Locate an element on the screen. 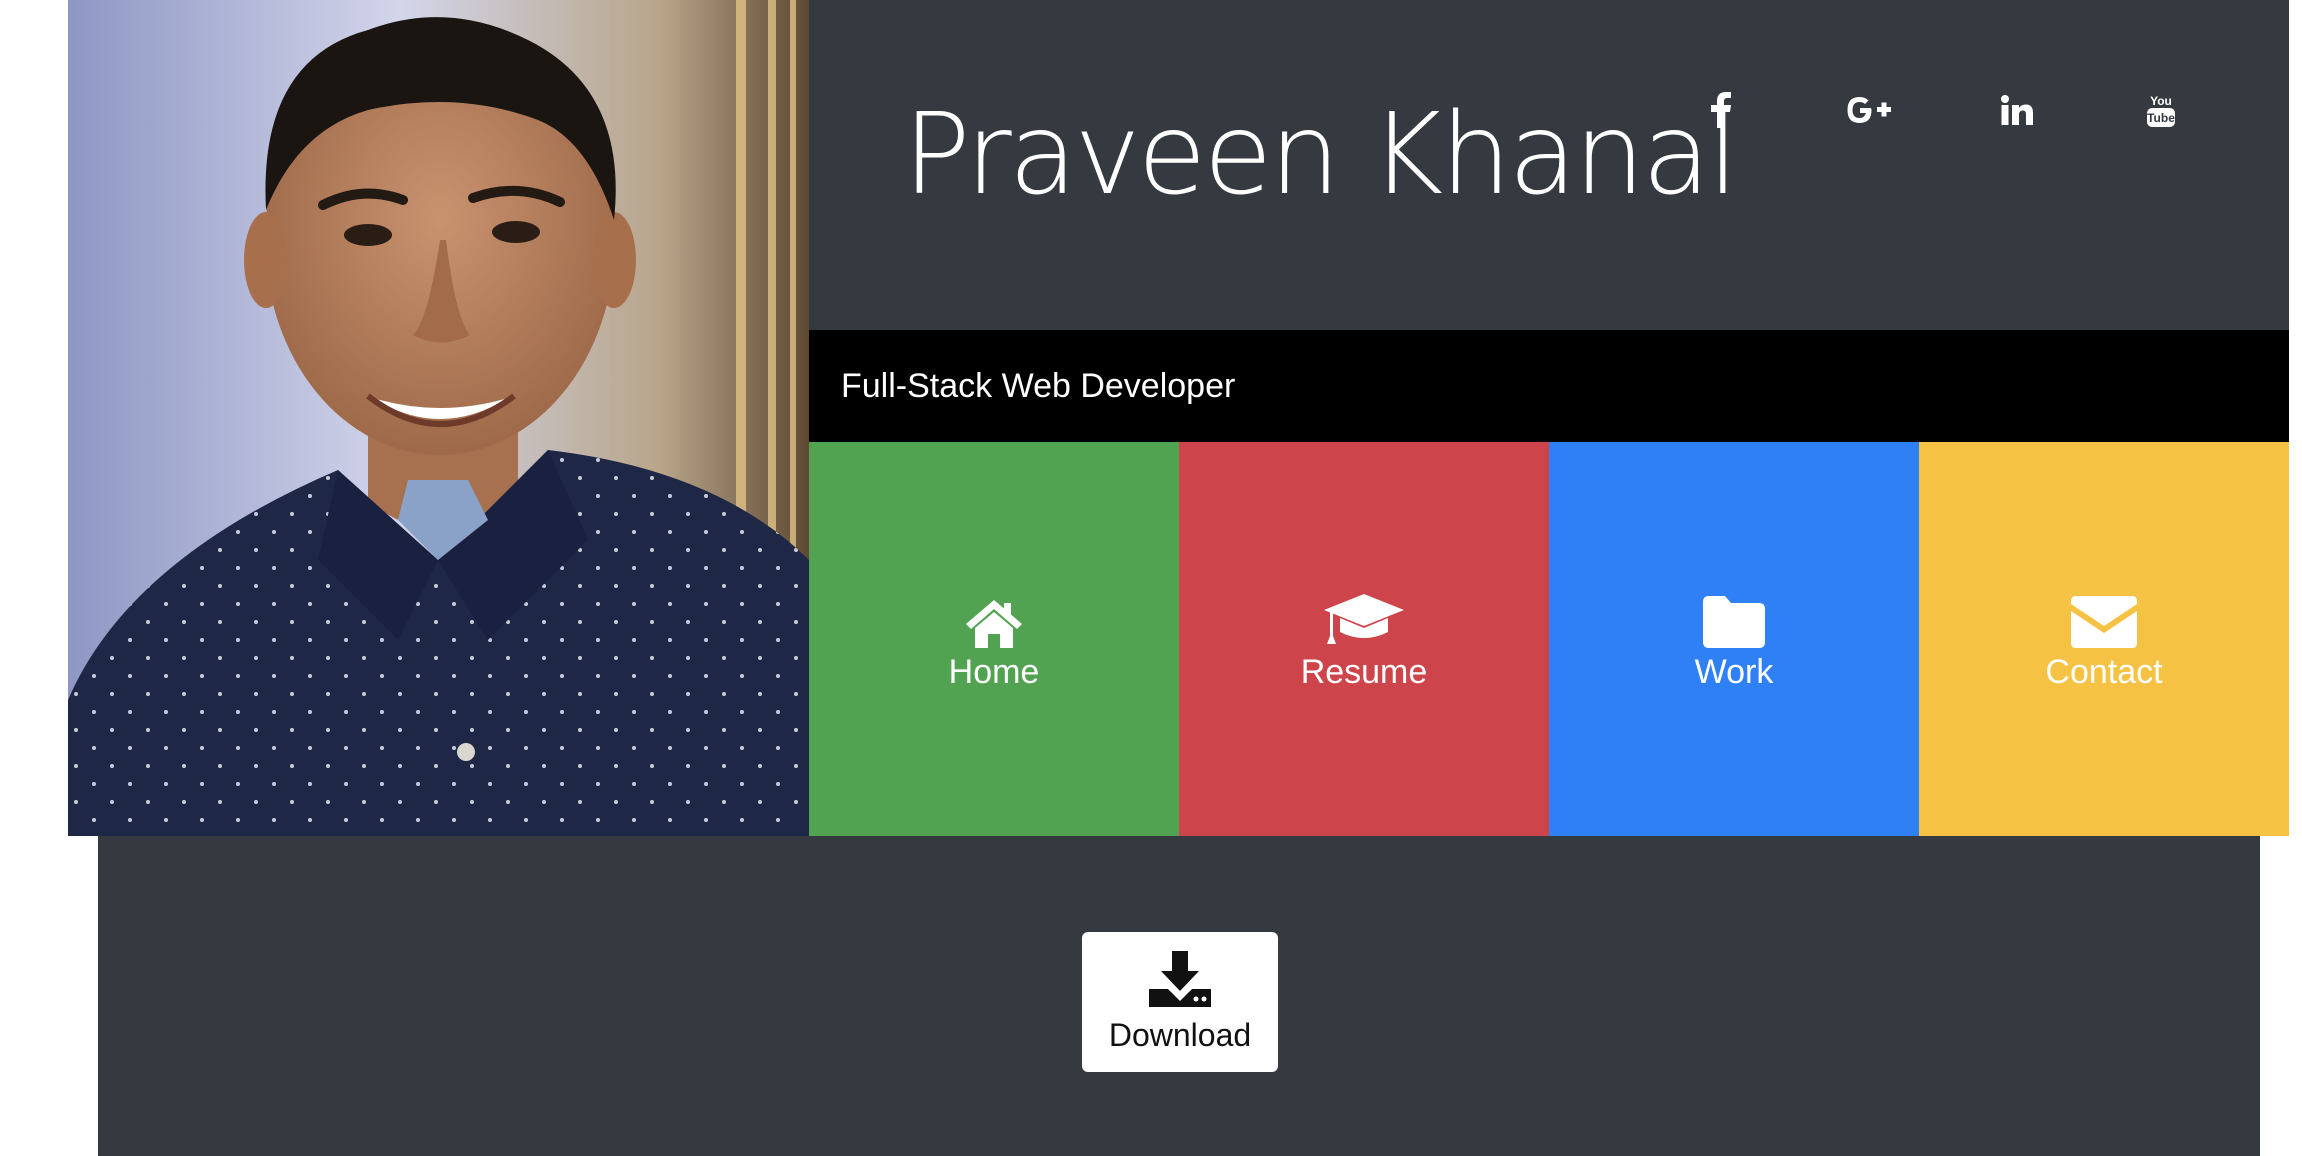 This screenshot has height=1156, width=2302. linkedin-link is located at coordinates (2017, 110).